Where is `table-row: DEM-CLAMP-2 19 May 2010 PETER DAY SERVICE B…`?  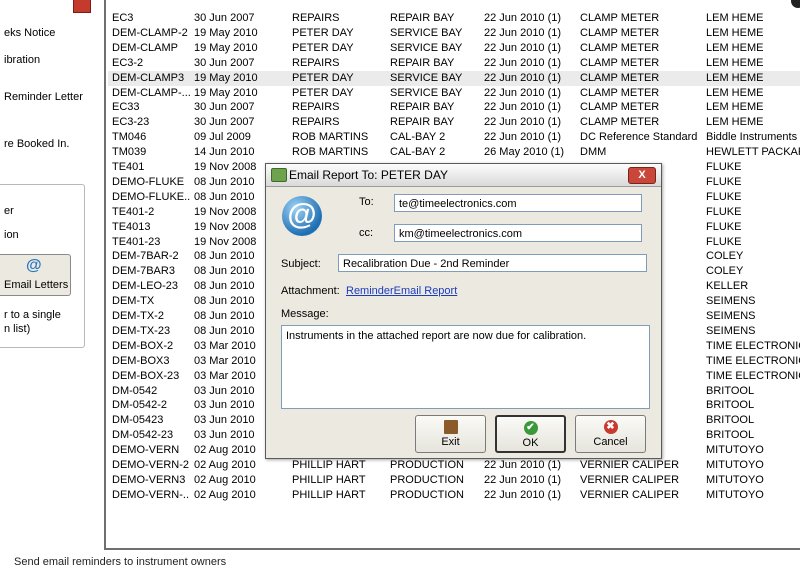
table-row: DEM-CLAMP-2 19 May 2010 PETER DAY SERVICE B… is located at coordinates (454, 33).